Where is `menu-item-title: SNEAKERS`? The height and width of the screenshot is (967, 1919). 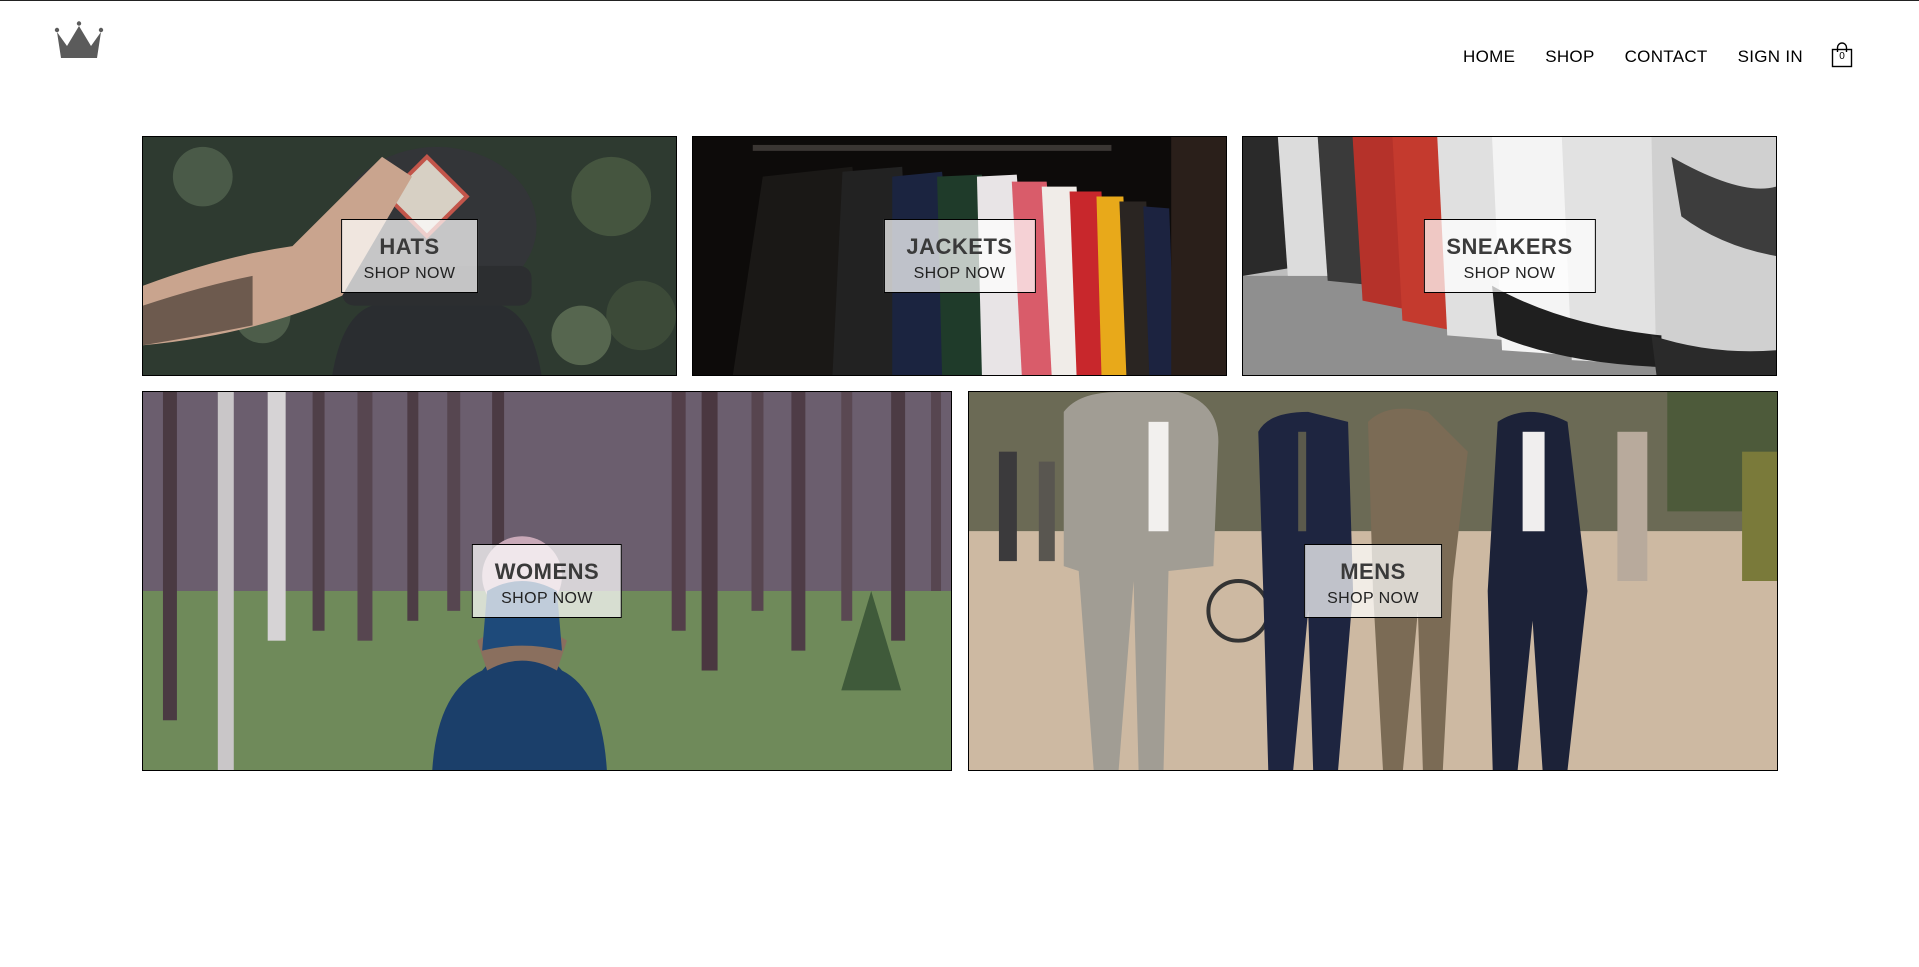 menu-item-title: SNEAKERS is located at coordinates (1509, 246).